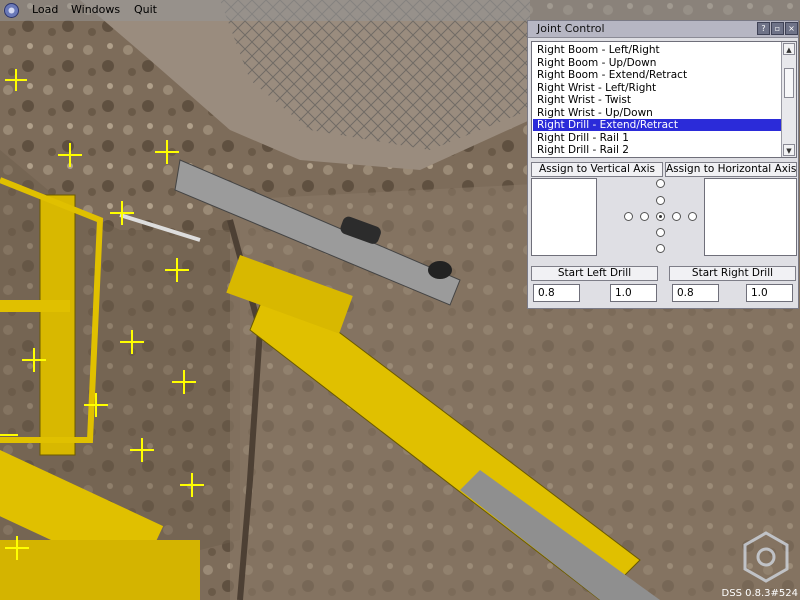 The height and width of the screenshot is (600, 800). I want to click on window-title: Joint Control, so click(571, 28).